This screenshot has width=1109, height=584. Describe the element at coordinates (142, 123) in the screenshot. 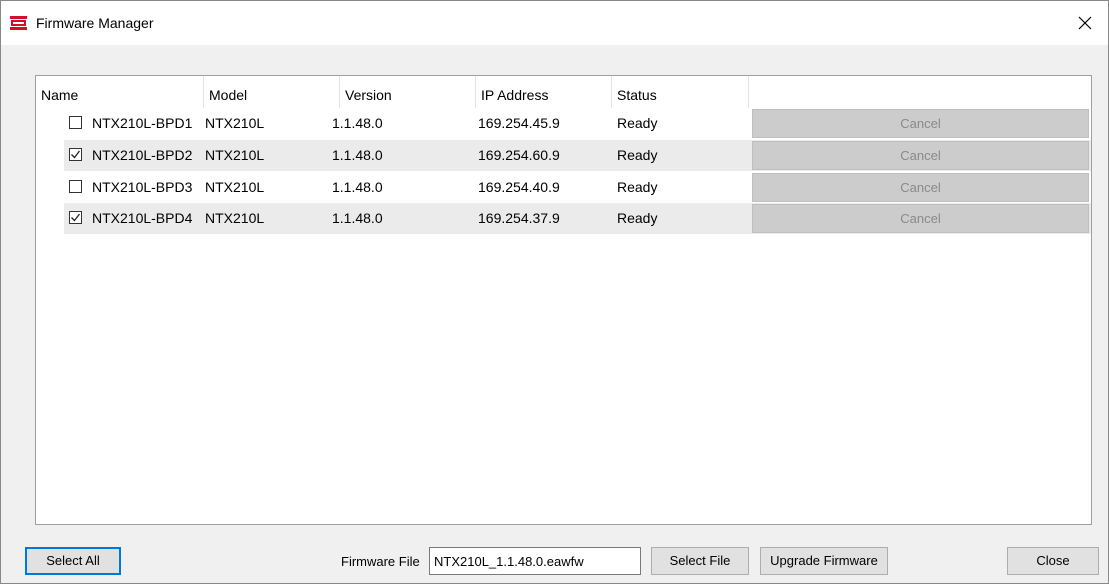

I see `cell-name: NTX210L-BPD1` at that location.